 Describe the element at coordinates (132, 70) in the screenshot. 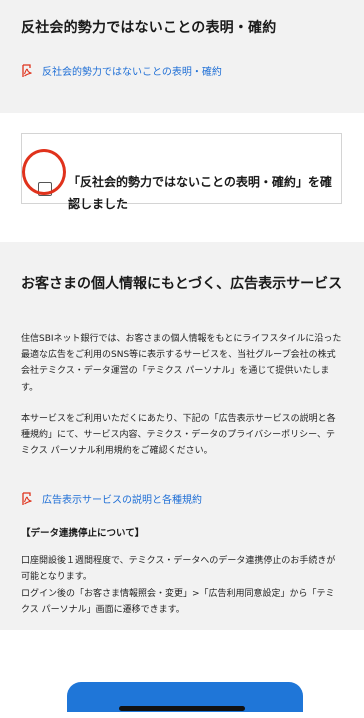

I see `pdf-link-label: 反社会的勢力ではないことの表明・確約` at that location.